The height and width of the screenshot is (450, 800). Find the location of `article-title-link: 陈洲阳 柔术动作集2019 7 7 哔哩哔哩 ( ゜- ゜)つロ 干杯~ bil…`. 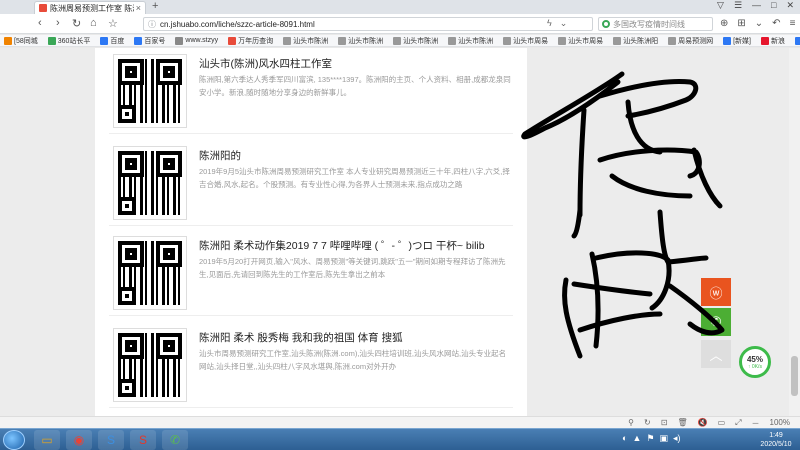

article-title-link: 陈洲阳 柔术动作集2019 7 7 哔哩哔哩 ( ゜- ゜)つロ 干杯~ bil… is located at coordinates (342, 245).